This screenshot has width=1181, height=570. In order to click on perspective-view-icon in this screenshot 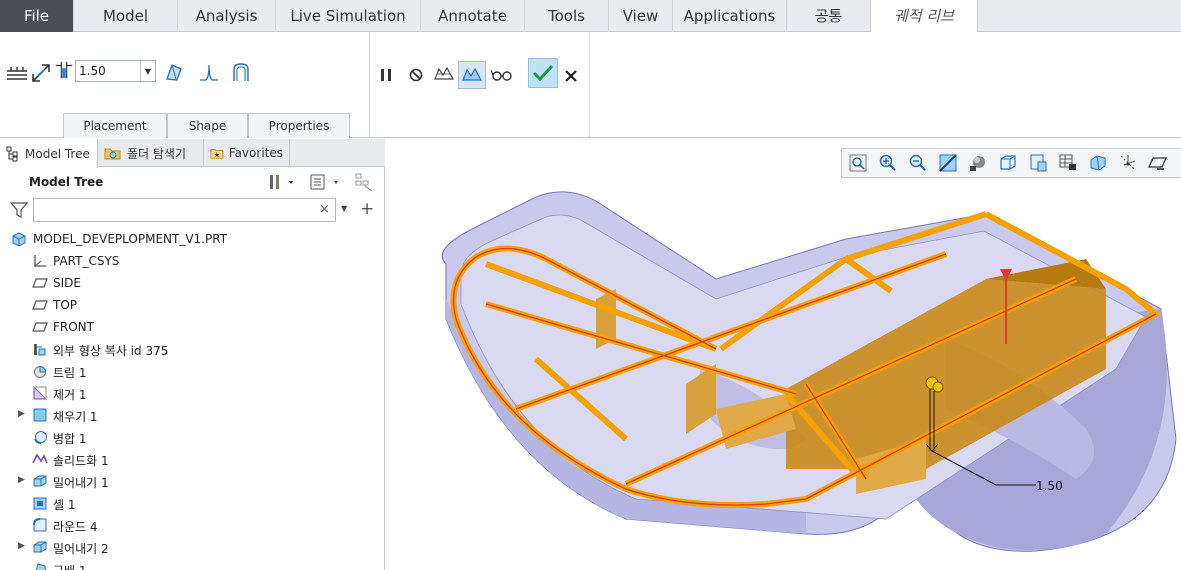, I will do `click(1068, 163)`.